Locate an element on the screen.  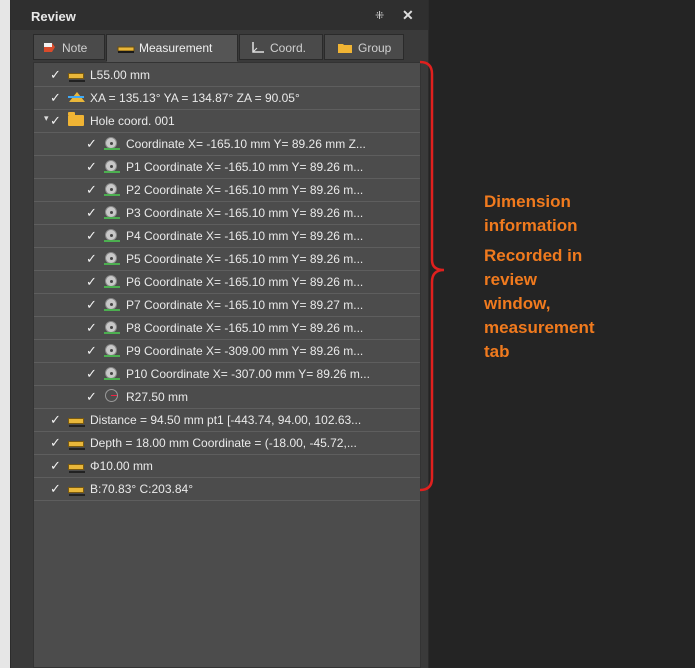
tab-label: Measurement is located at coordinates (176, 48).